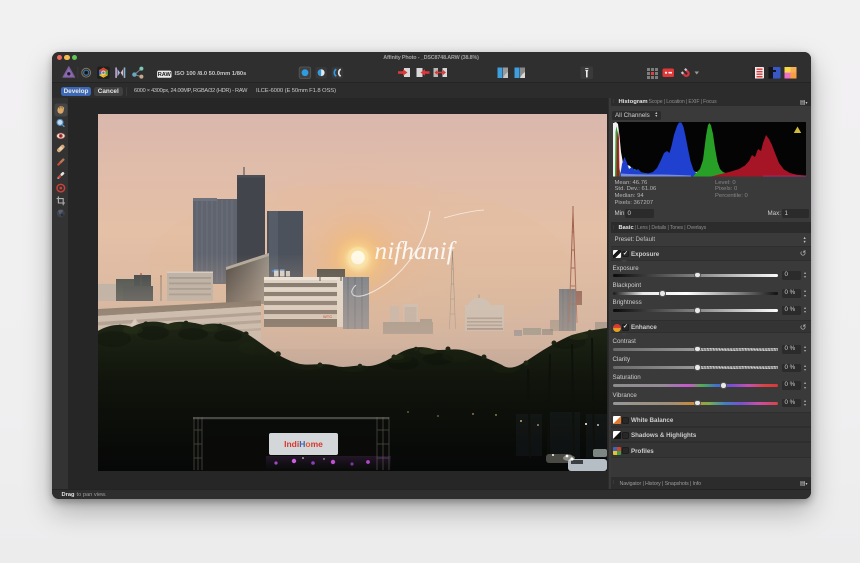 This screenshot has width=860, height=563. I want to click on svg-text: ISO 100 /8.0 50.0mm 1/80s, so click(210, 74).